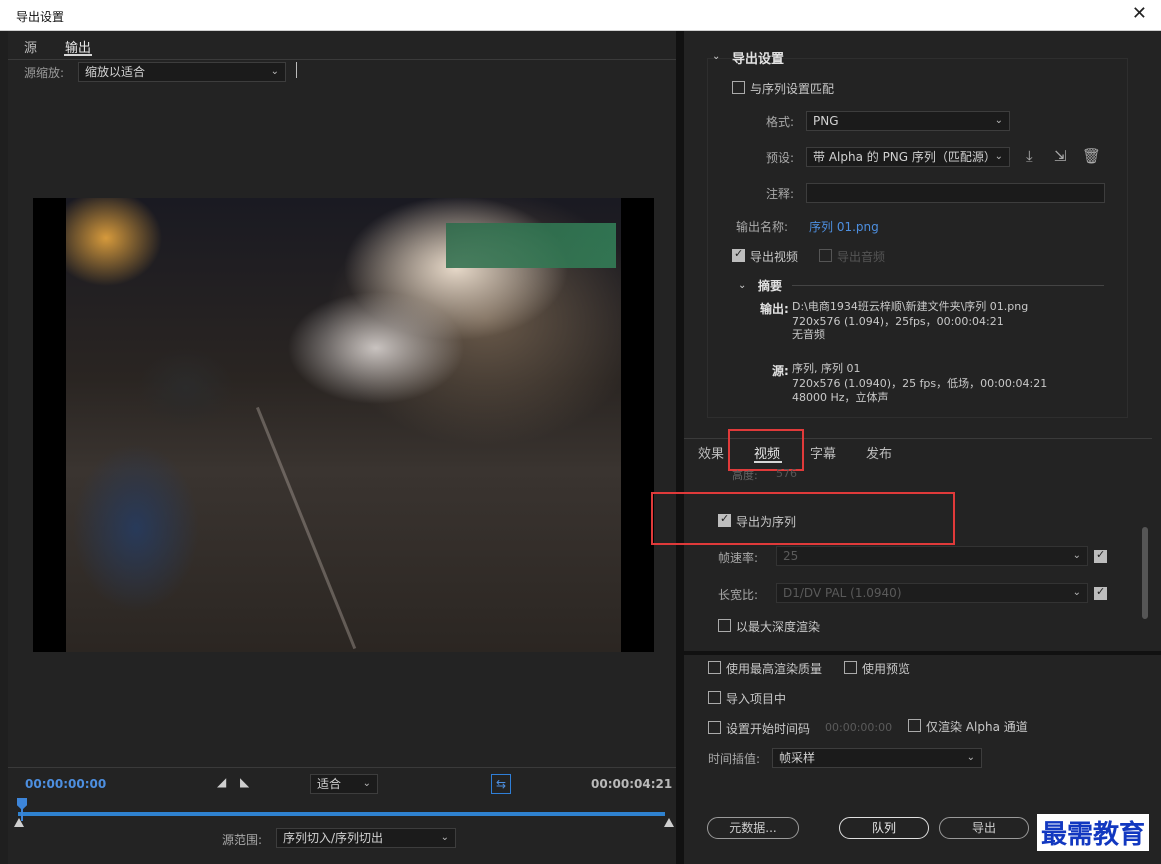  What do you see at coordinates (786, 473) in the screenshot?
I see `height-value: 576` at bounding box center [786, 473].